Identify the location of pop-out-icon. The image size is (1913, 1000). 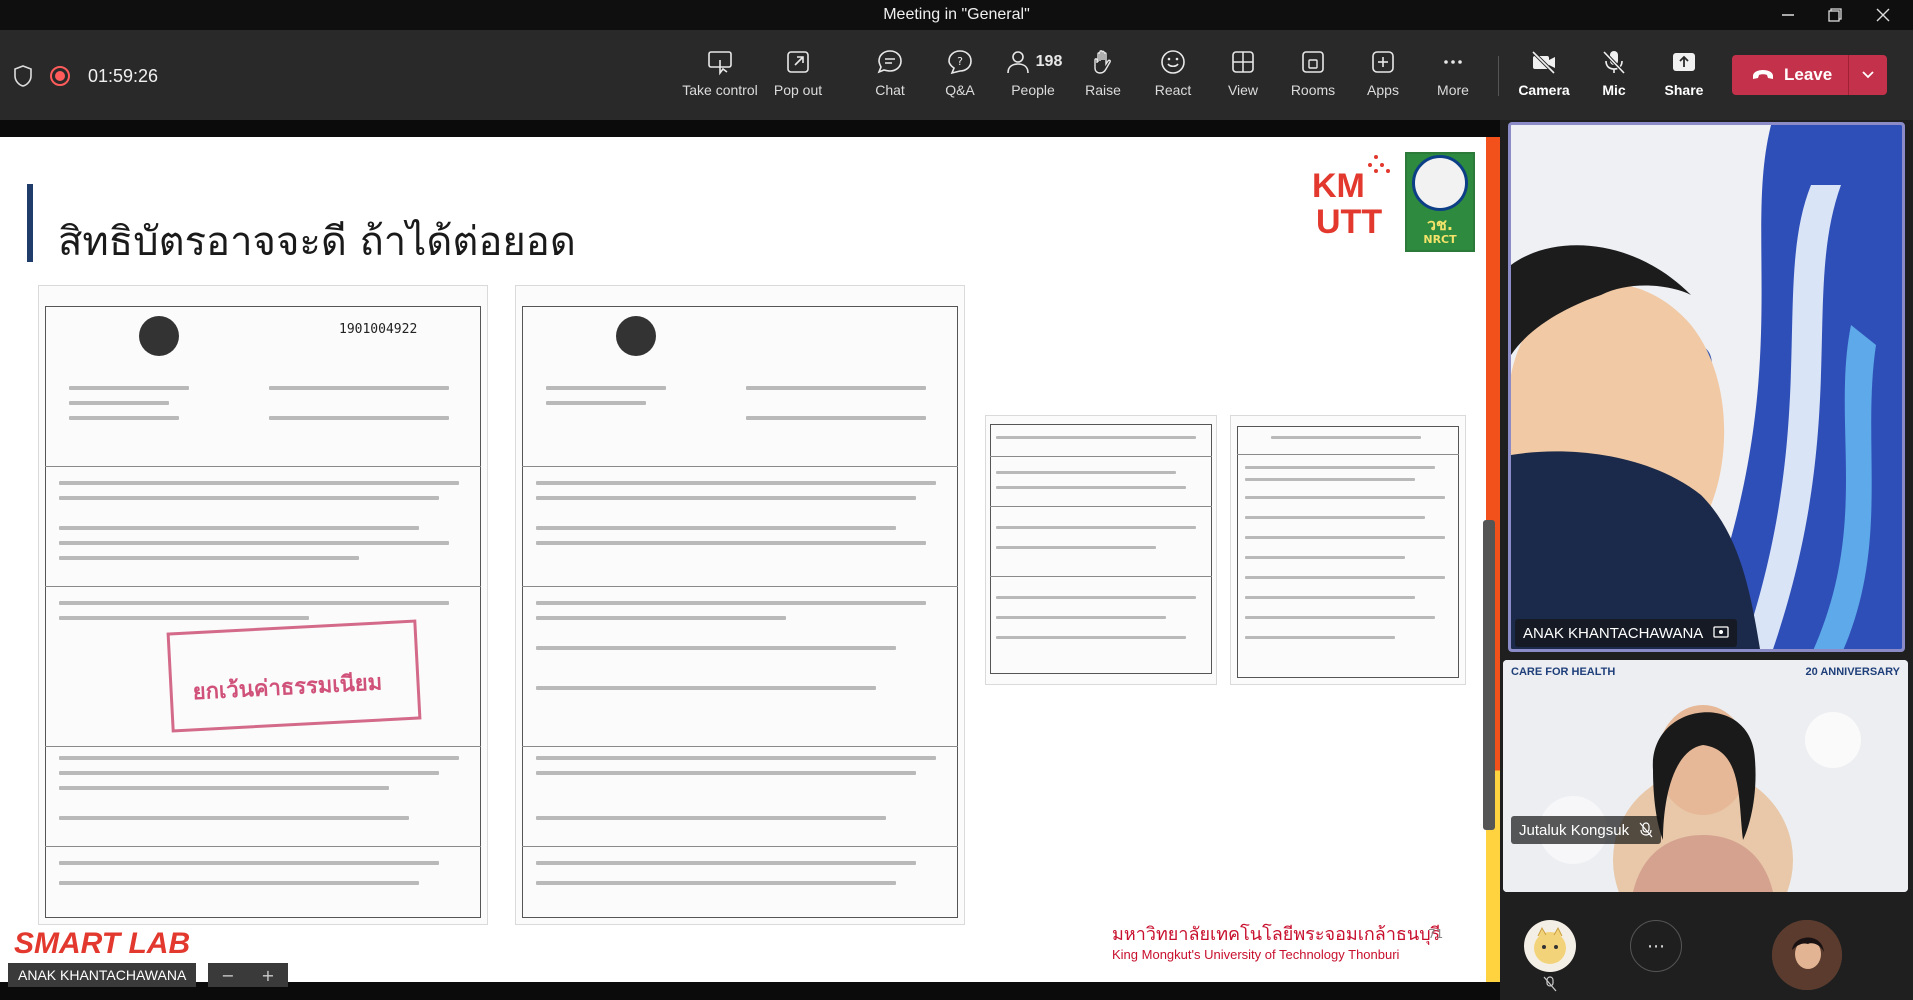
(798, 62).